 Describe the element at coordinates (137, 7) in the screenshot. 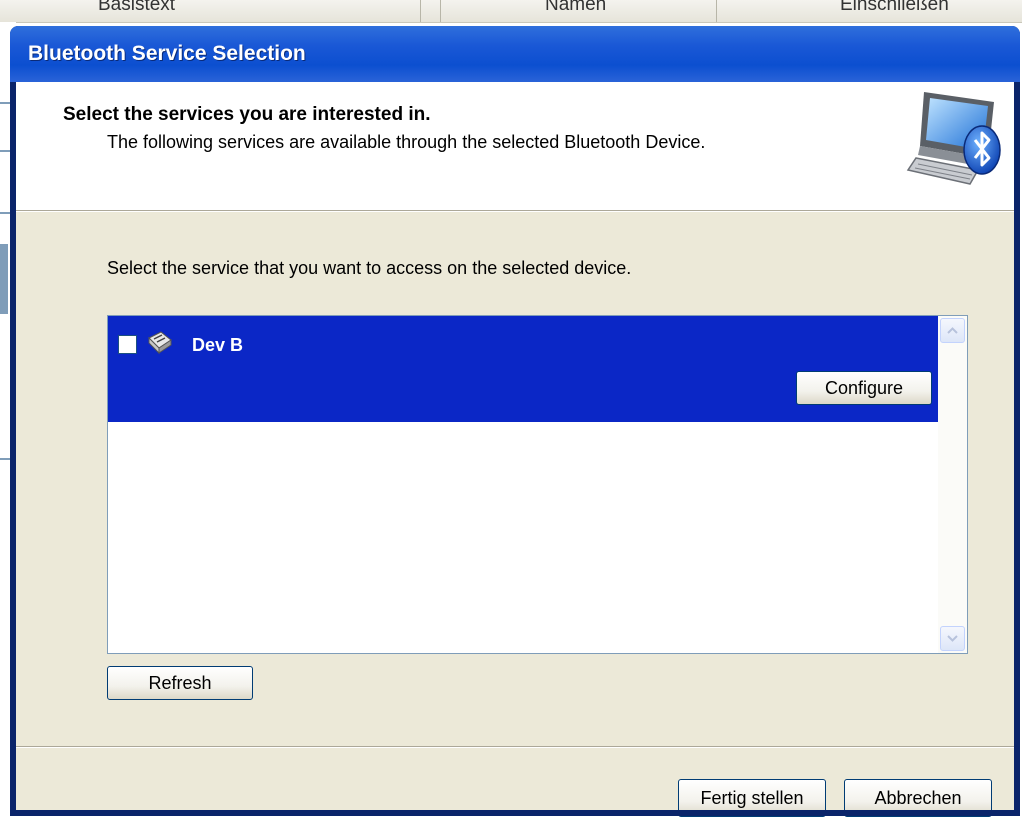

I see `background-column-basistext: Basistext` at that location.